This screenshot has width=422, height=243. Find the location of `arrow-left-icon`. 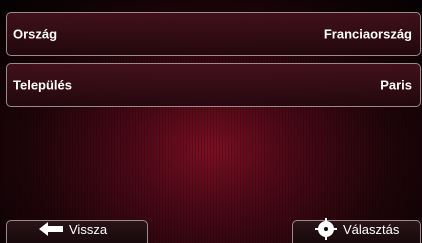

arrow-left-icon is located at coordinates (51, 229).